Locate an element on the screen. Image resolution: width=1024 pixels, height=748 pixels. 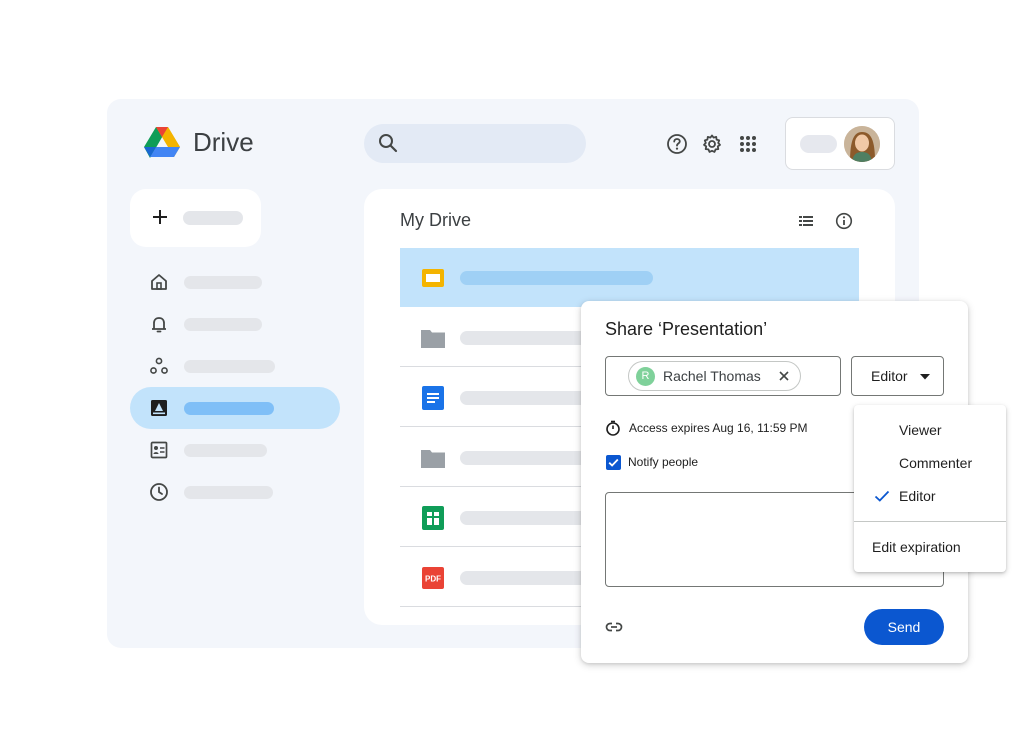
role-menu: Viewer Commenter Editor Edit expiration is located at coordinates (930, 488).